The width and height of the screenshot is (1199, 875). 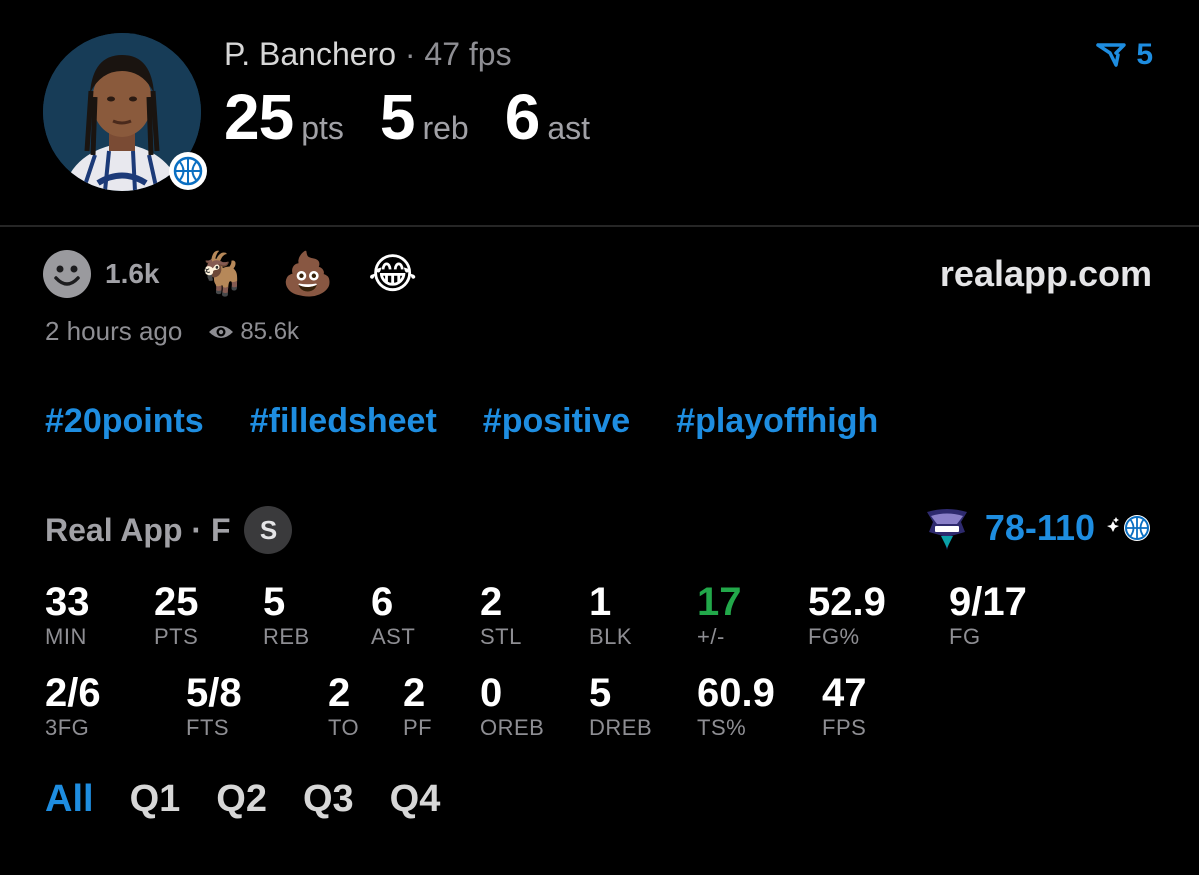 What do you see at coordinates (67, 602) in the screenshot?
I see `stat-value: 33` at bounding box center [67, 602].